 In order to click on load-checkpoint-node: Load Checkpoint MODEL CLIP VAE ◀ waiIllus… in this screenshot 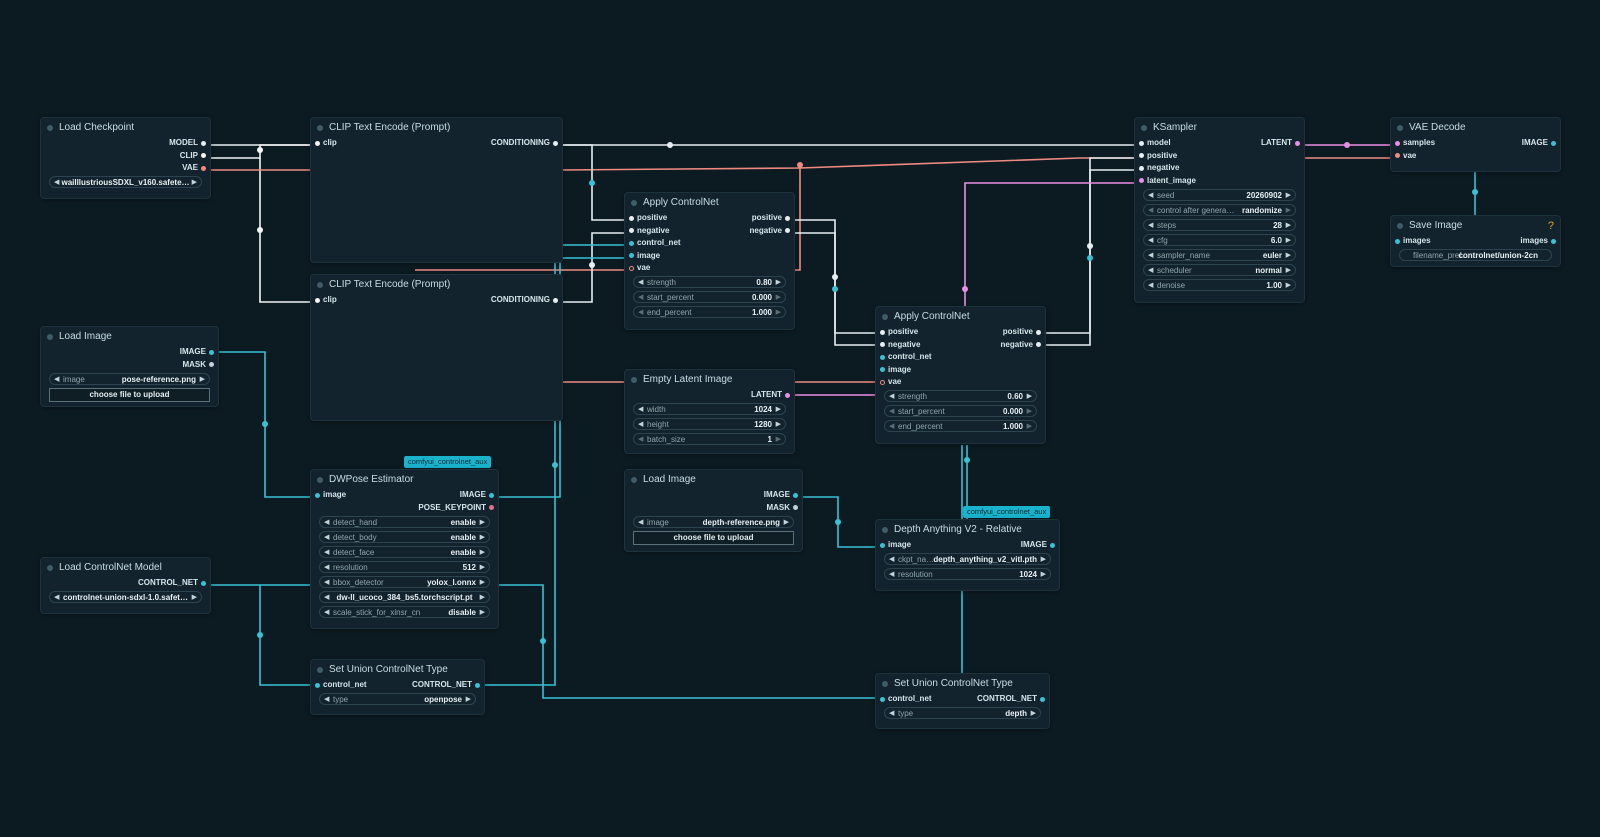, I will do `click(125, 158)`.